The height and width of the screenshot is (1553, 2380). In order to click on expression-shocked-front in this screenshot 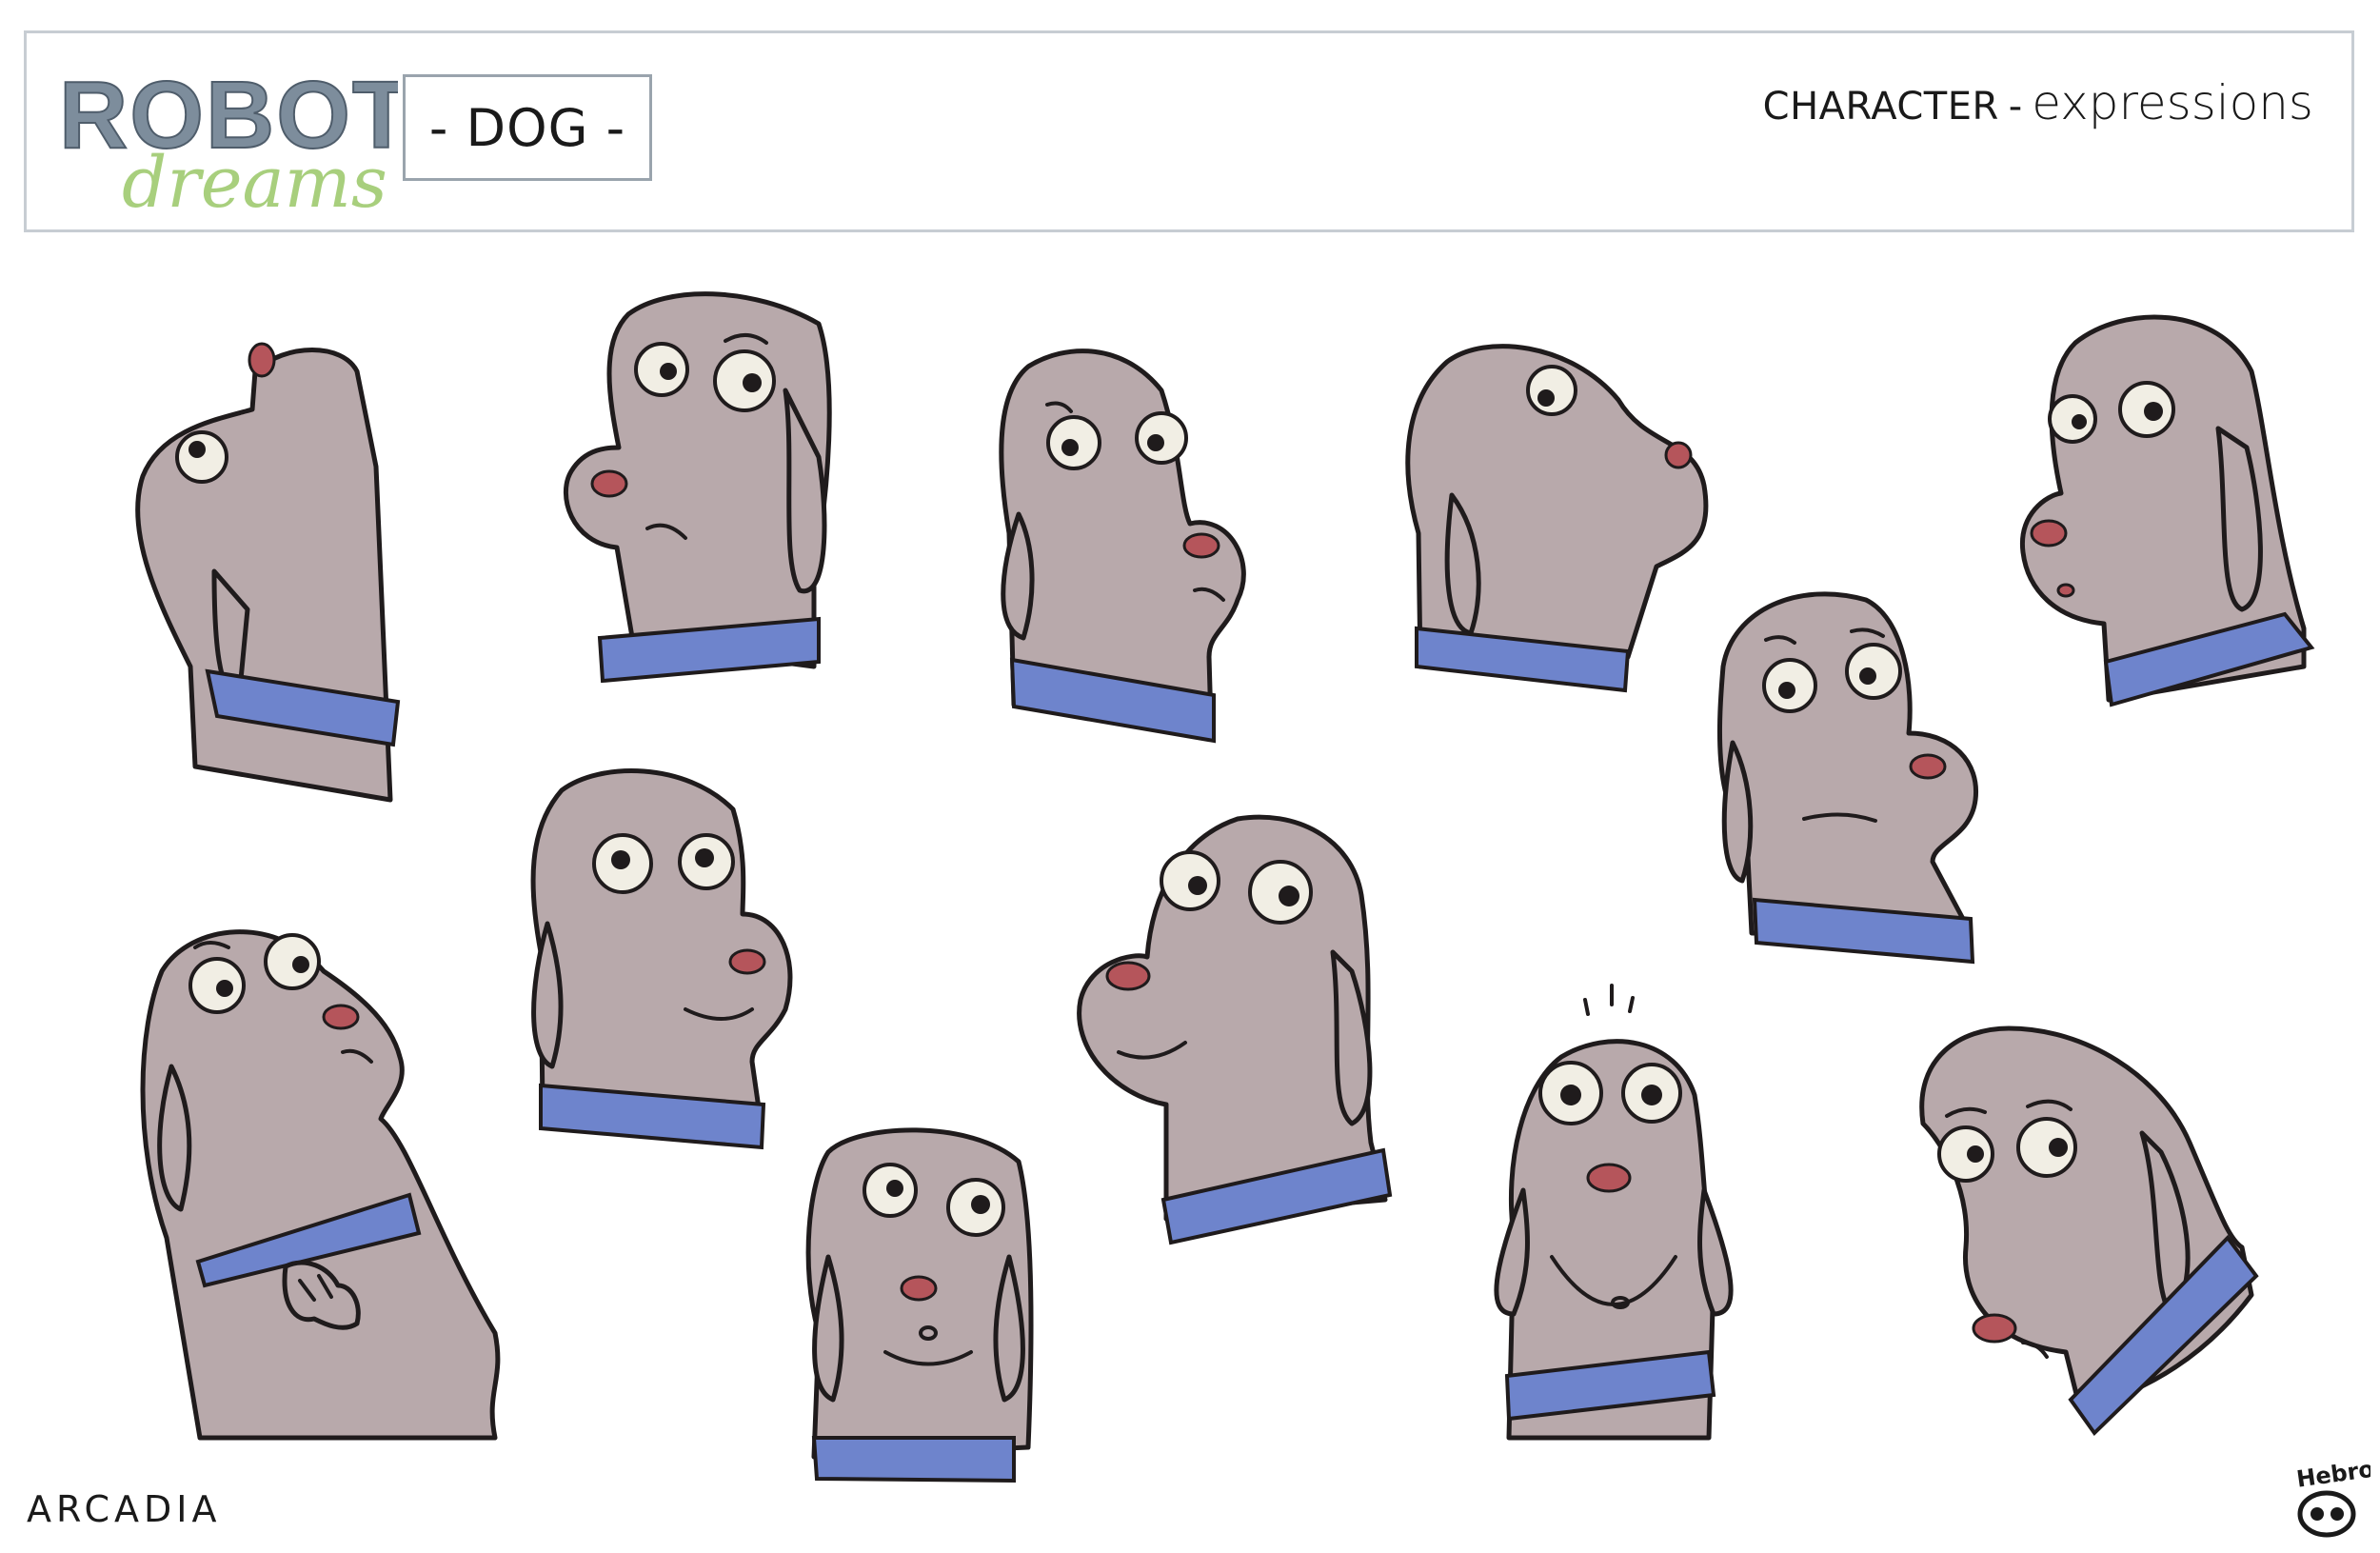, I will do `click(1614, 1212)`.